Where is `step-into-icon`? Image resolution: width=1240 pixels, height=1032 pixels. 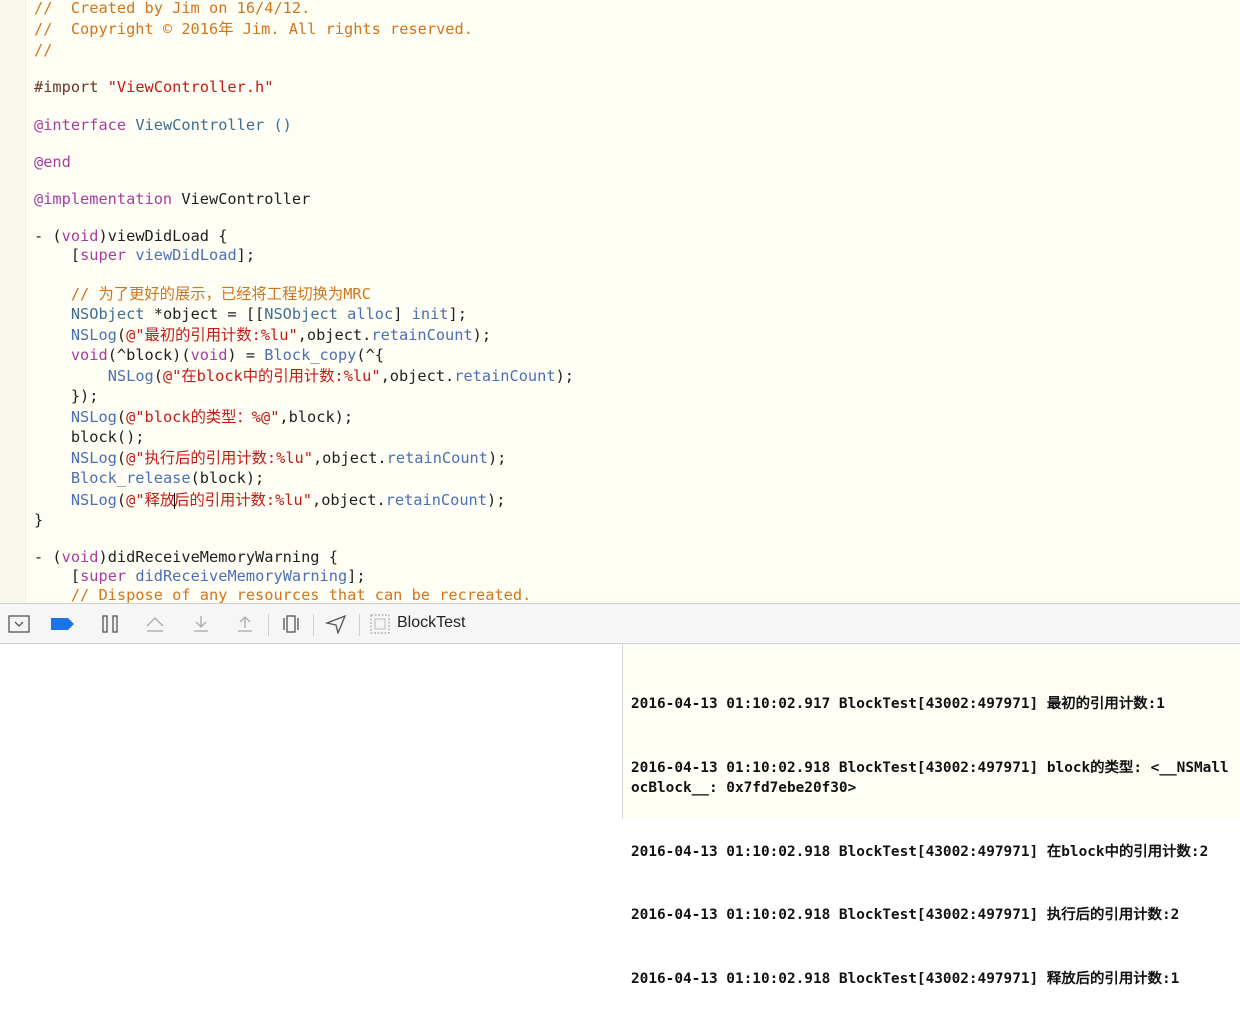 step-into-icon is located at coordinates (201, 624).